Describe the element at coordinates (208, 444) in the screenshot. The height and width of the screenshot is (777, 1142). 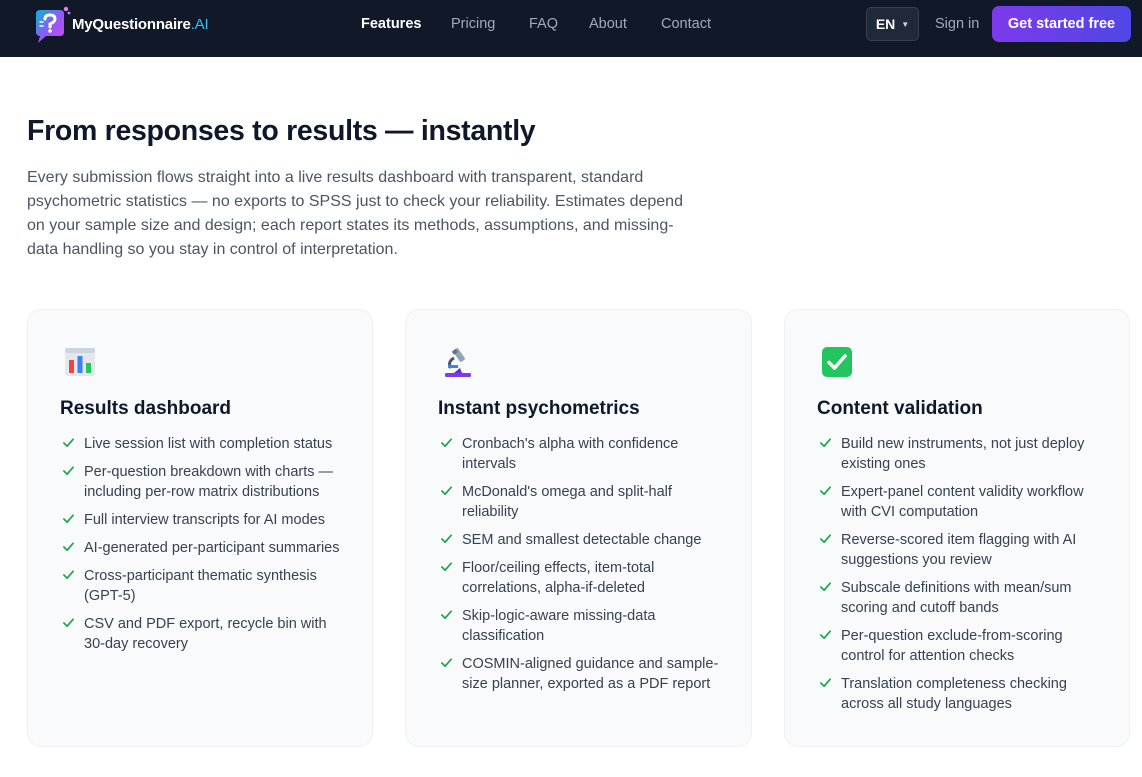
I see `list-item-text: Live session list with completion status` at that location.